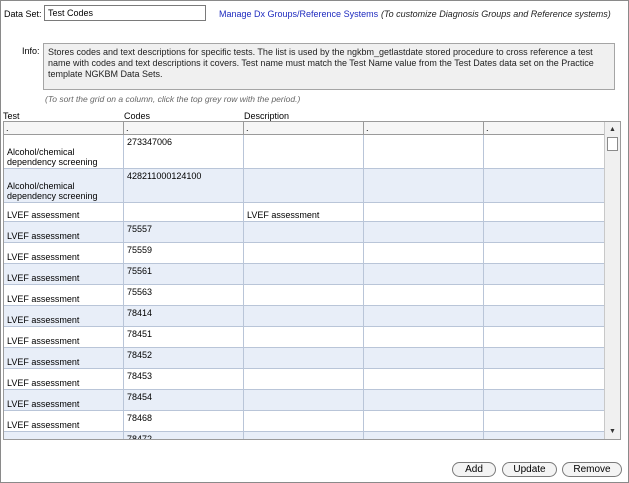 This screenshot has height=483, width=629. Describe the element at coordinates (184, 185) in the screenshot. I see `cell-code: 428211000124100` at that location.